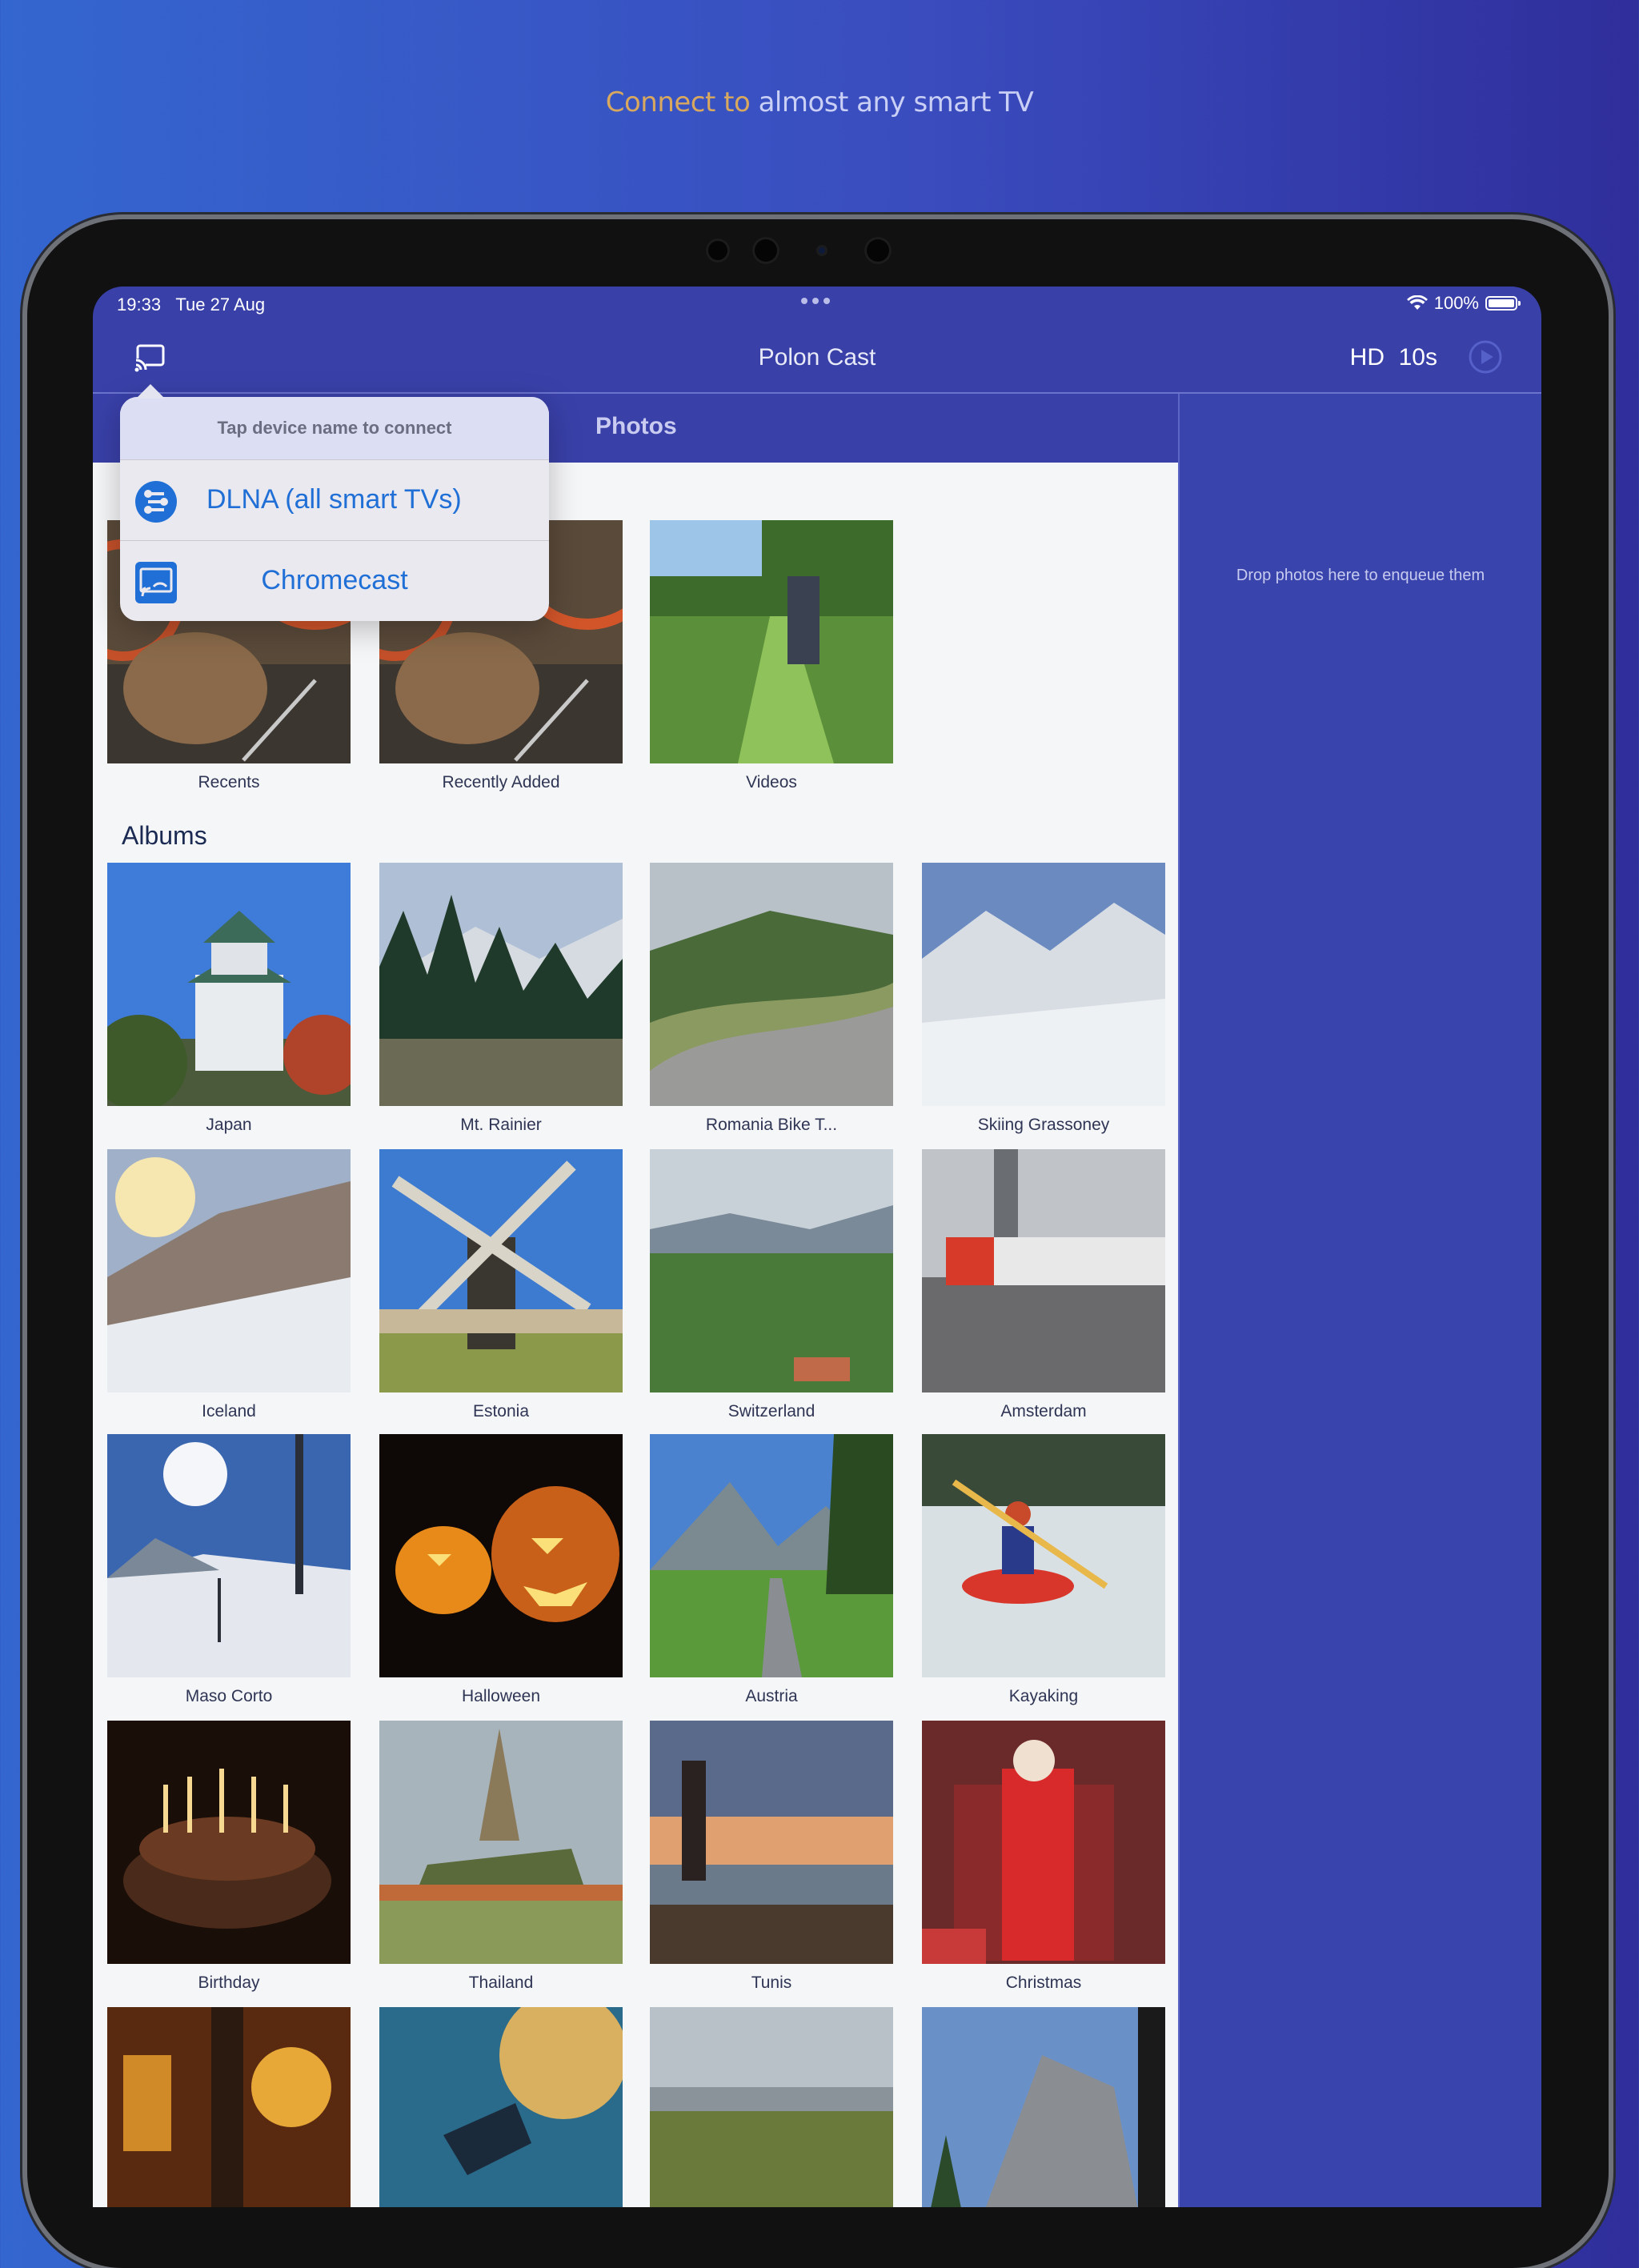  What do you see at coordinates (1043, 1982) in the screenshot?
I see `item-caption: Christmas` at bounding box center [1043, 1982].